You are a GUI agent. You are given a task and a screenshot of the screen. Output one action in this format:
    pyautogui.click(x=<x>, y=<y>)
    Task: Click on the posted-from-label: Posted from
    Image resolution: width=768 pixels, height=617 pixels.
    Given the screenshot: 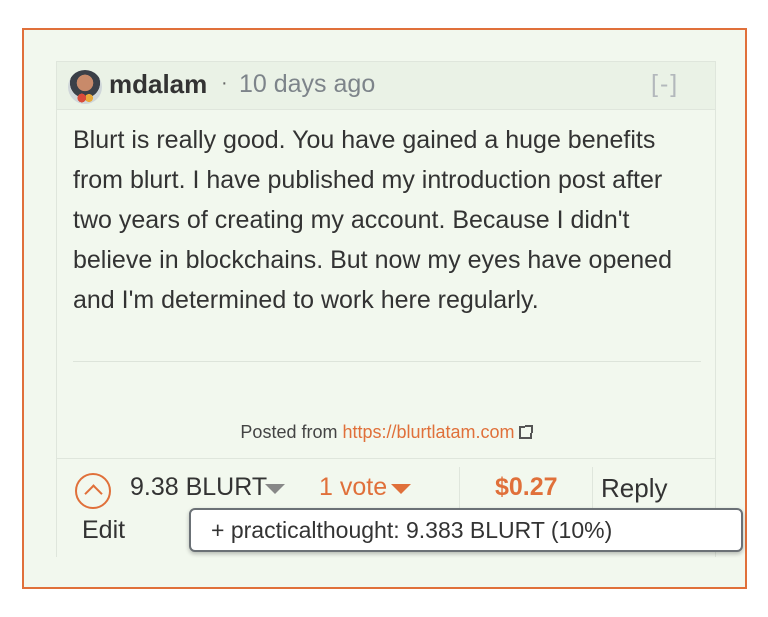 What is the action you would take?
    pyautogui.click(x=289, y=432)
    